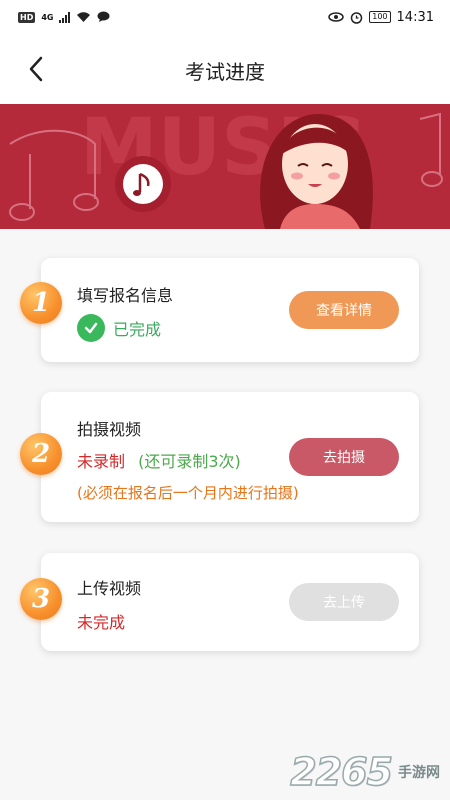  Describe the element at coordinates (357, 17) in the screenshot. I see `alarm-icon` at that location.